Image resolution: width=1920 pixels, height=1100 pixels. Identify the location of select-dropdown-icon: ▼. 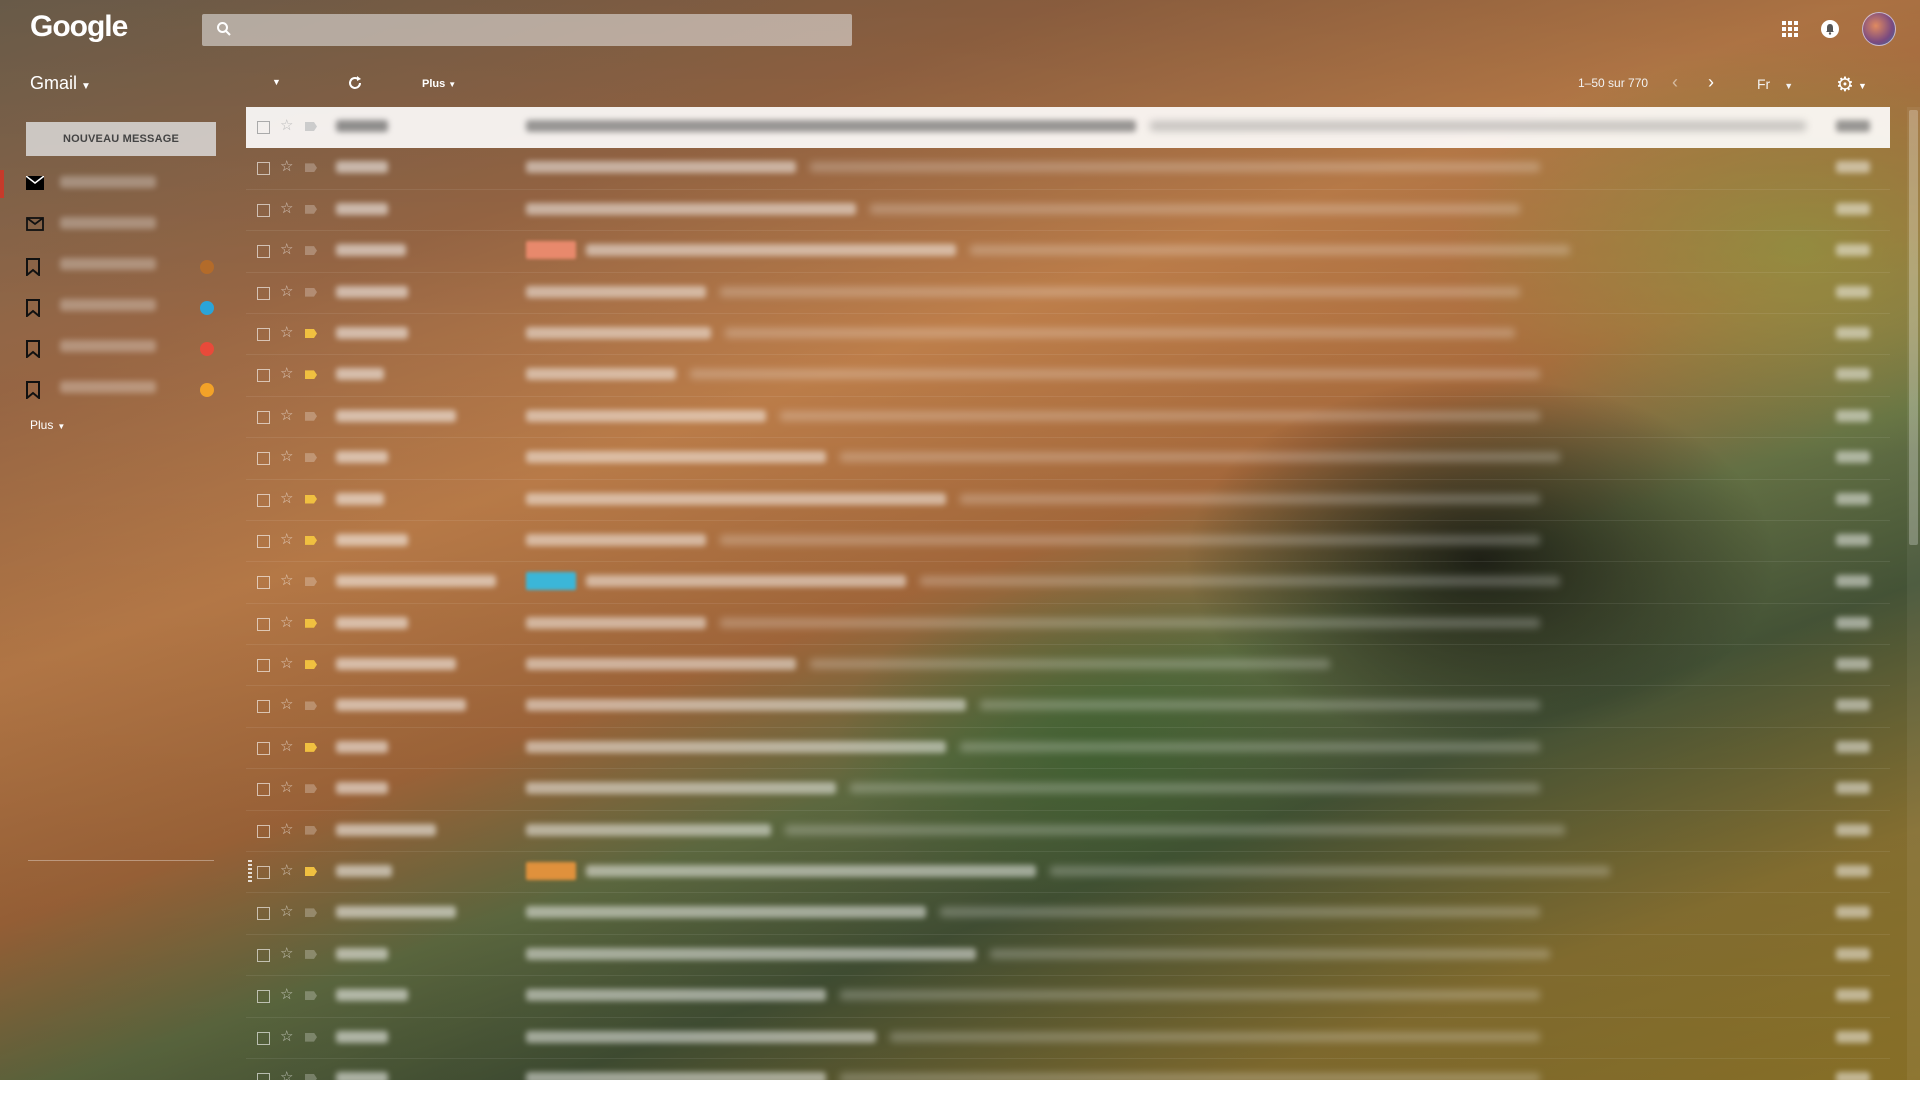
(276, 82).